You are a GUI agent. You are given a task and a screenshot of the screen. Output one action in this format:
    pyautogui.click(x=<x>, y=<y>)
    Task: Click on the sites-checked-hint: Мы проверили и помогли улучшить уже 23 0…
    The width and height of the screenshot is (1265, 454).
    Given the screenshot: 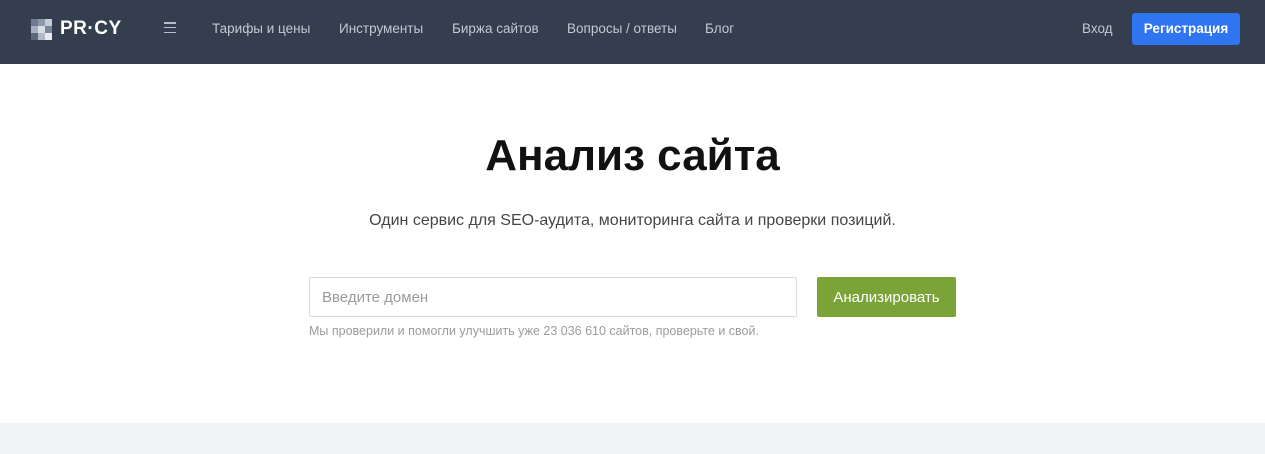 What is the action you would take?
    pyautogui.click(x=534, y=331)
    